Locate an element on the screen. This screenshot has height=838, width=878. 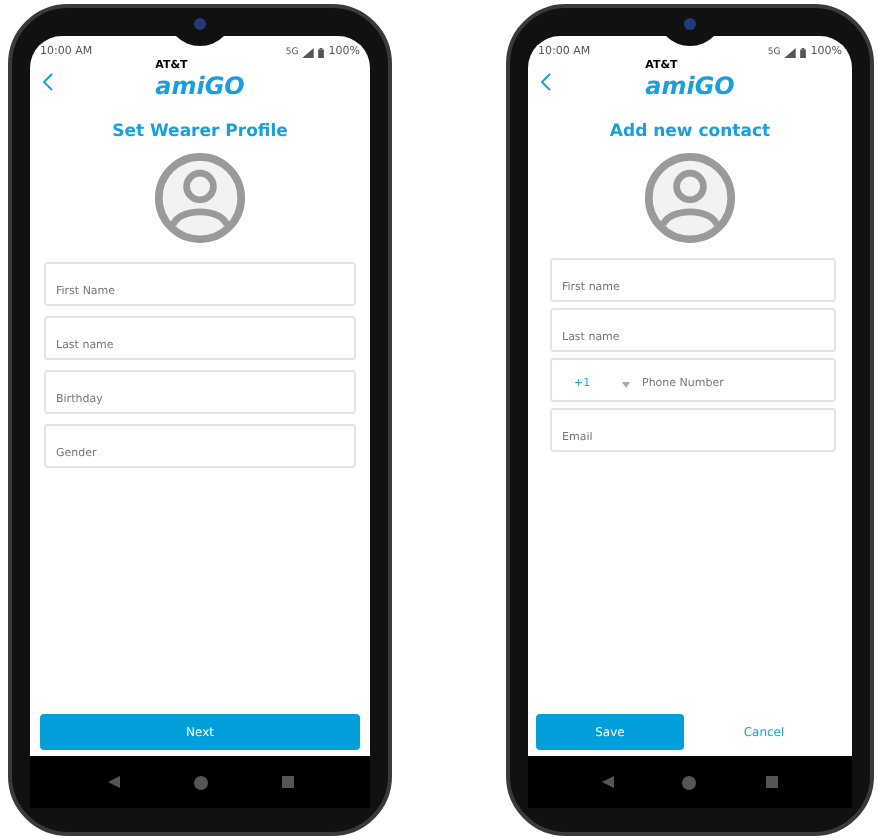
screen-title: Set Wearer Profile is located at coordinates (200, 132).